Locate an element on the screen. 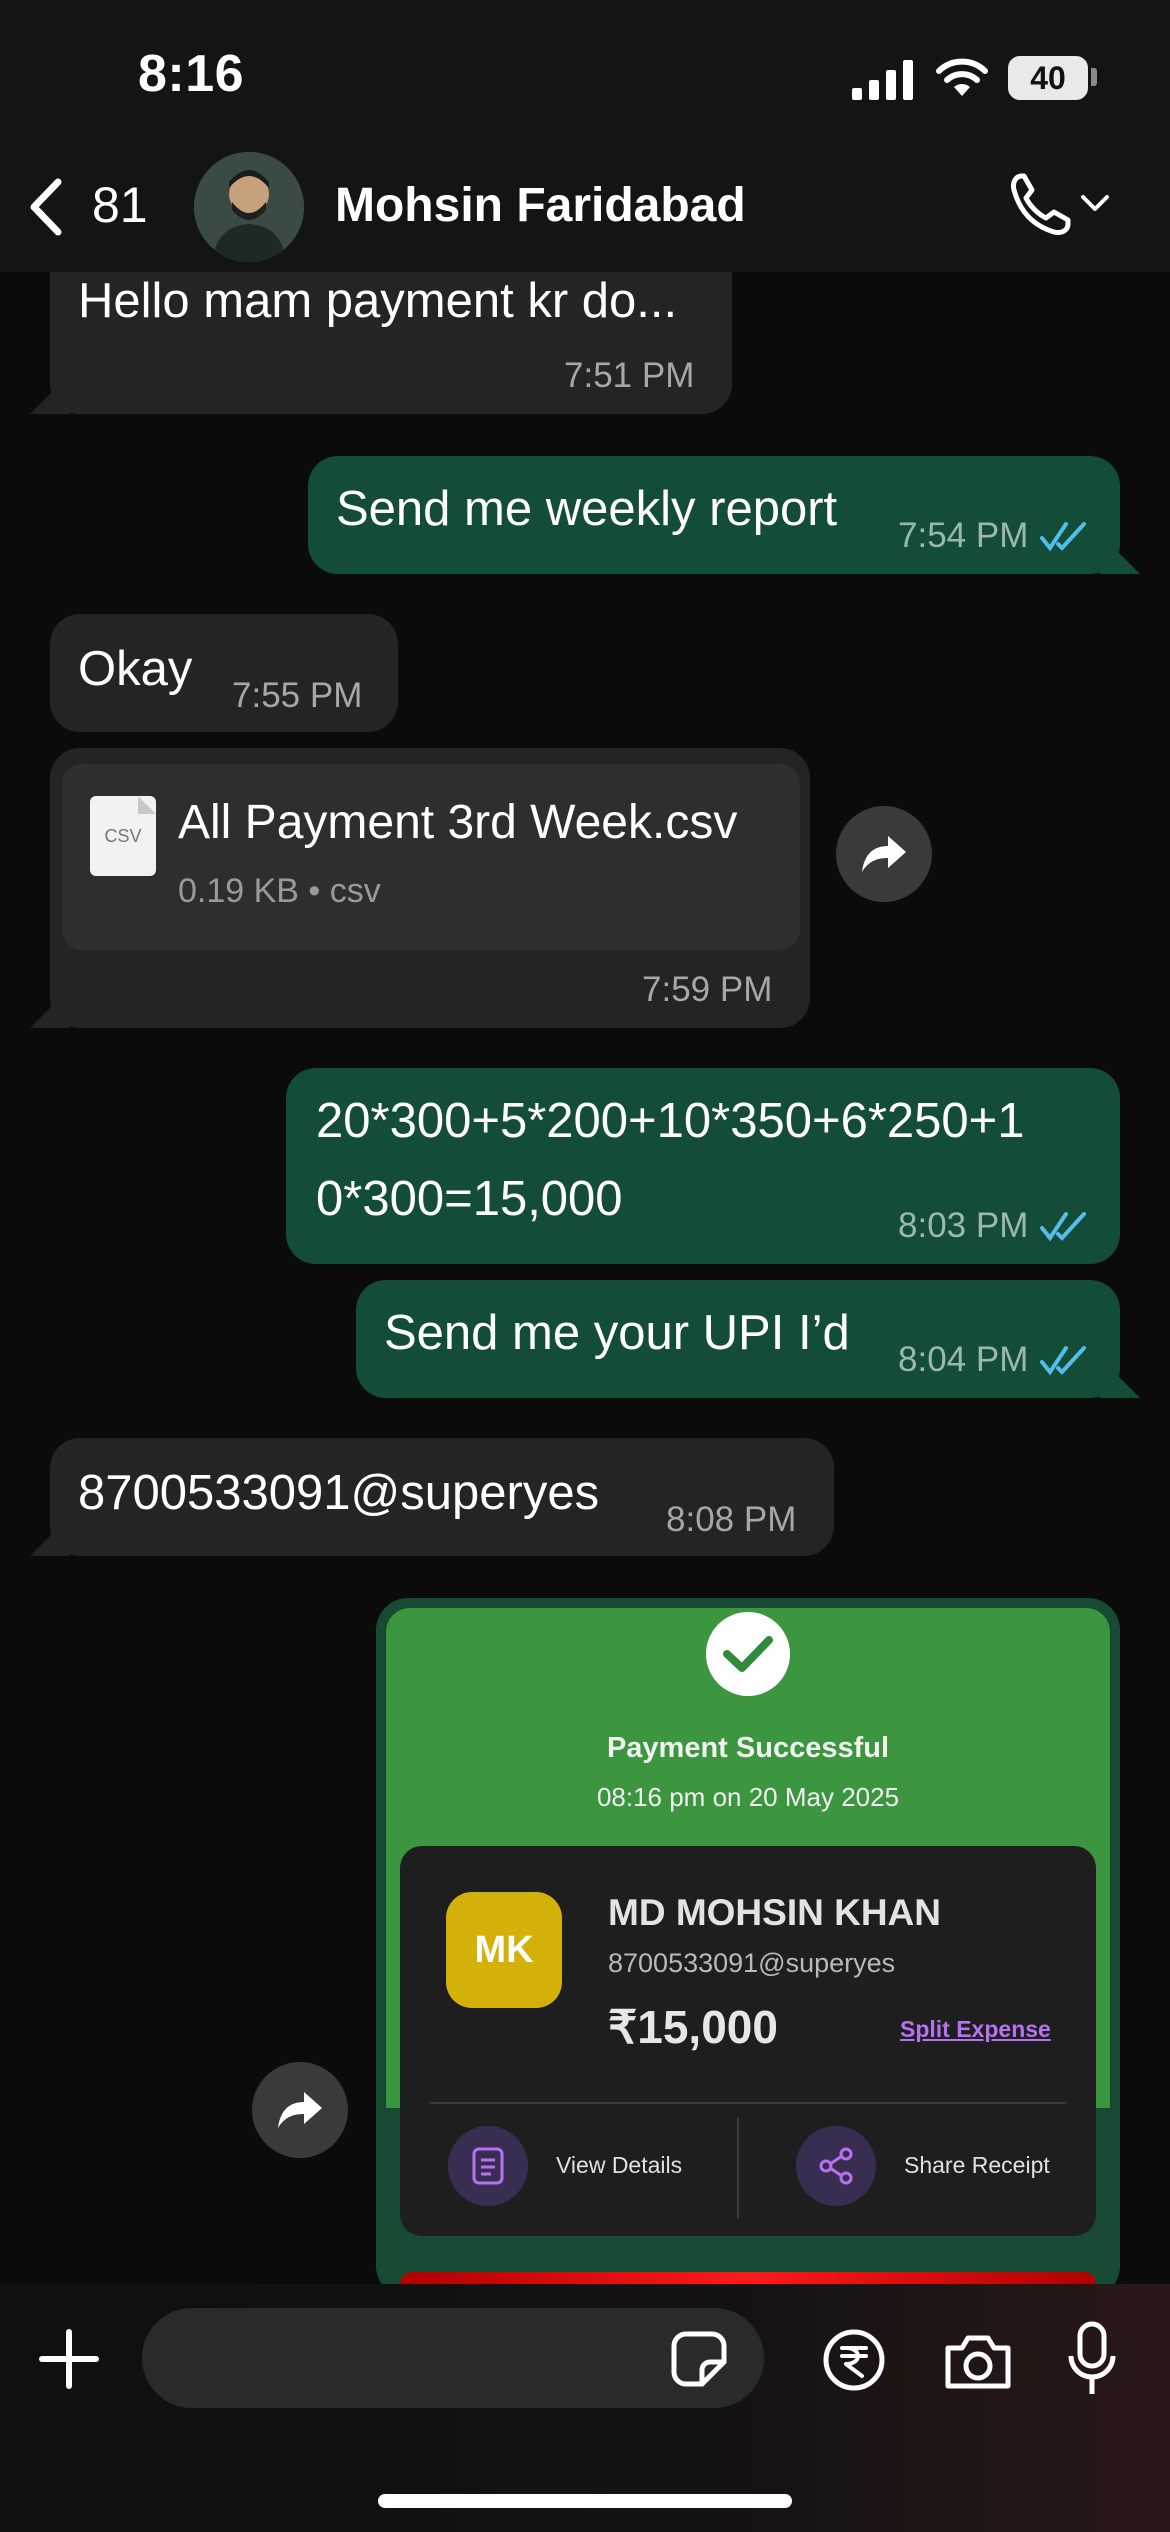 Image resolution: width=1170 pixels, height=2532 pixels. document-icon is located at coordinates (488, 2166).